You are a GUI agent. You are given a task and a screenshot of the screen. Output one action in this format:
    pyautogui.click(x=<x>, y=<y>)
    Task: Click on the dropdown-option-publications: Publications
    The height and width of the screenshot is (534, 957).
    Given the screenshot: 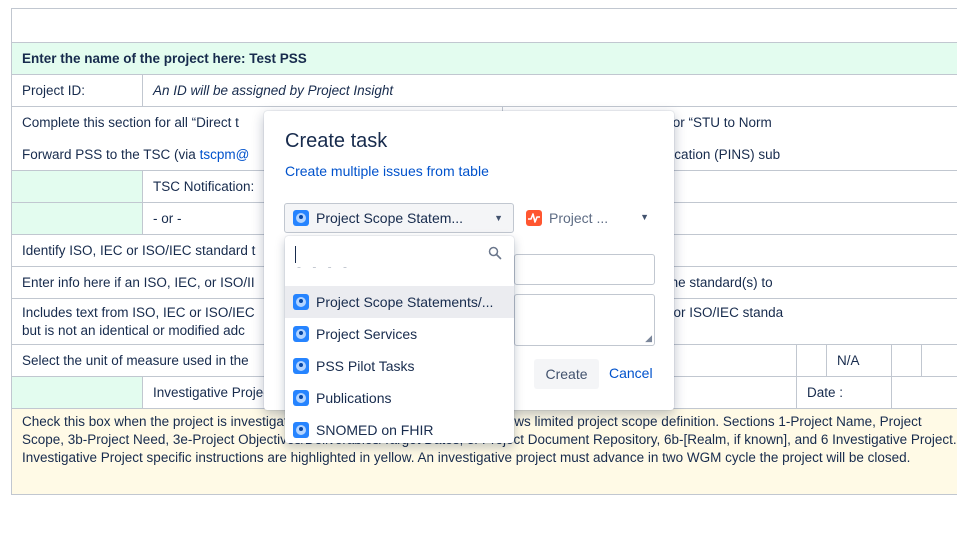 What is the action you would take?
    pyautogui.click(x=399, y=398)
    